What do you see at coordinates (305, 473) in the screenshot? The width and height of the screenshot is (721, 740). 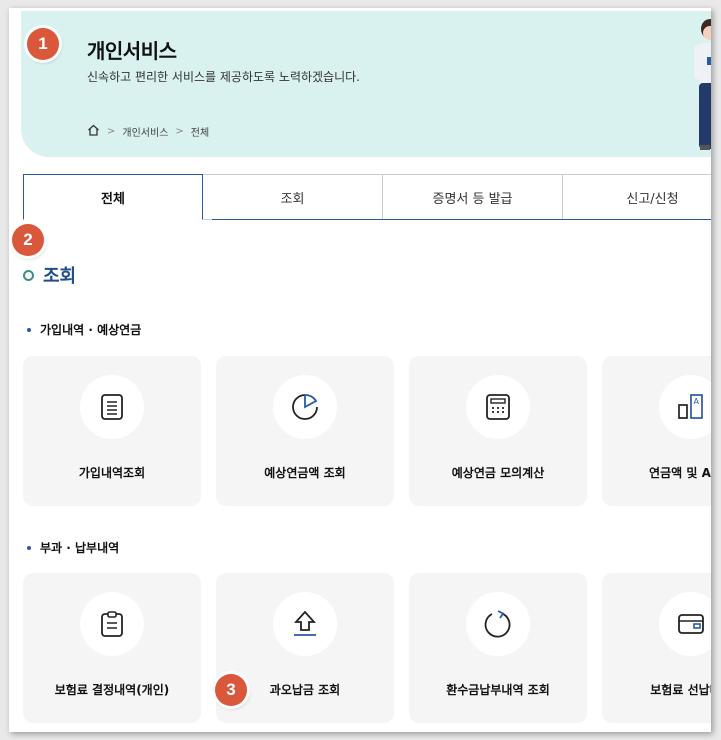 I see `service-card-label: 예상연금액 조회` at bounding box center [305, 473].